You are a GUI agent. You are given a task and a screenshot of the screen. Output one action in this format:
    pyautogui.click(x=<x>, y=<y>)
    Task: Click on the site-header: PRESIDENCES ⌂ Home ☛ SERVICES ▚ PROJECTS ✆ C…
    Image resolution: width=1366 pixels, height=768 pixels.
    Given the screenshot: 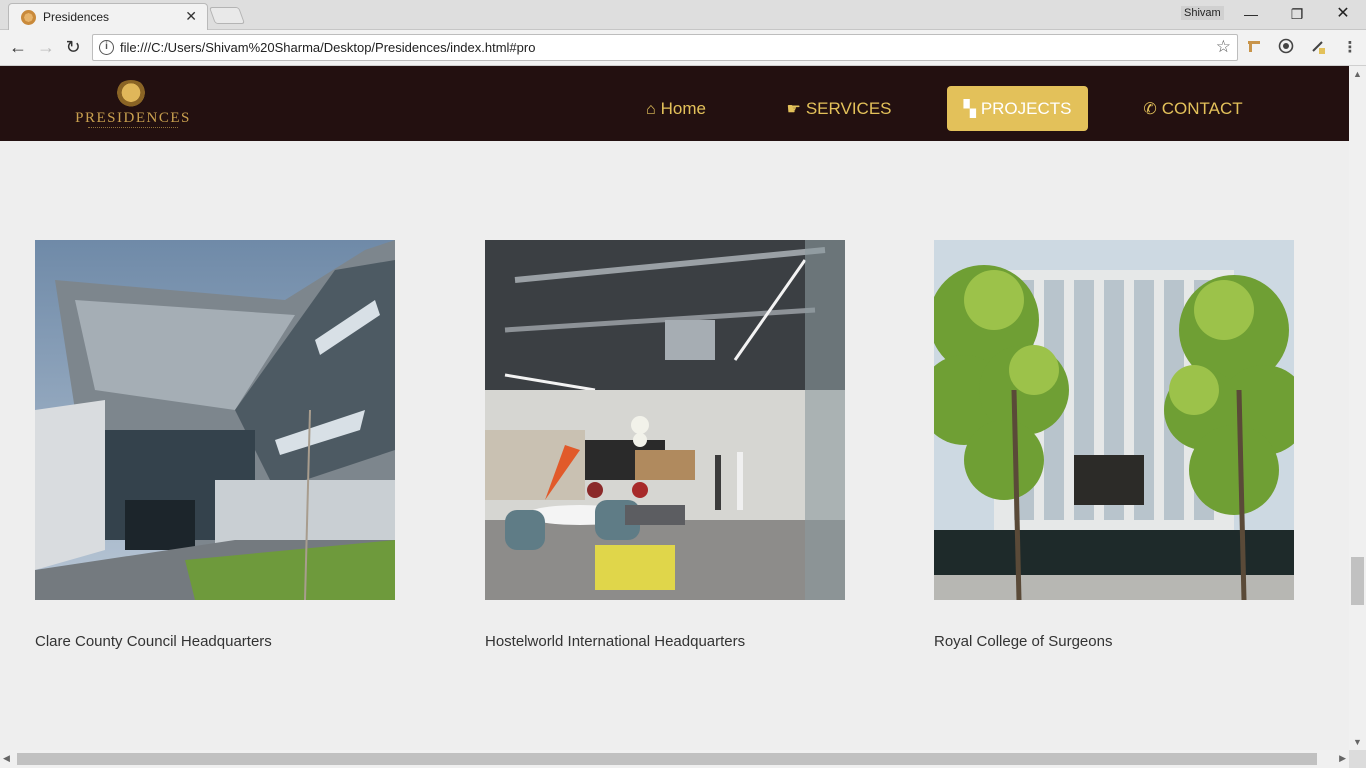 What is the action you would take?
    pyautogui.click(x=674, y=103)
    